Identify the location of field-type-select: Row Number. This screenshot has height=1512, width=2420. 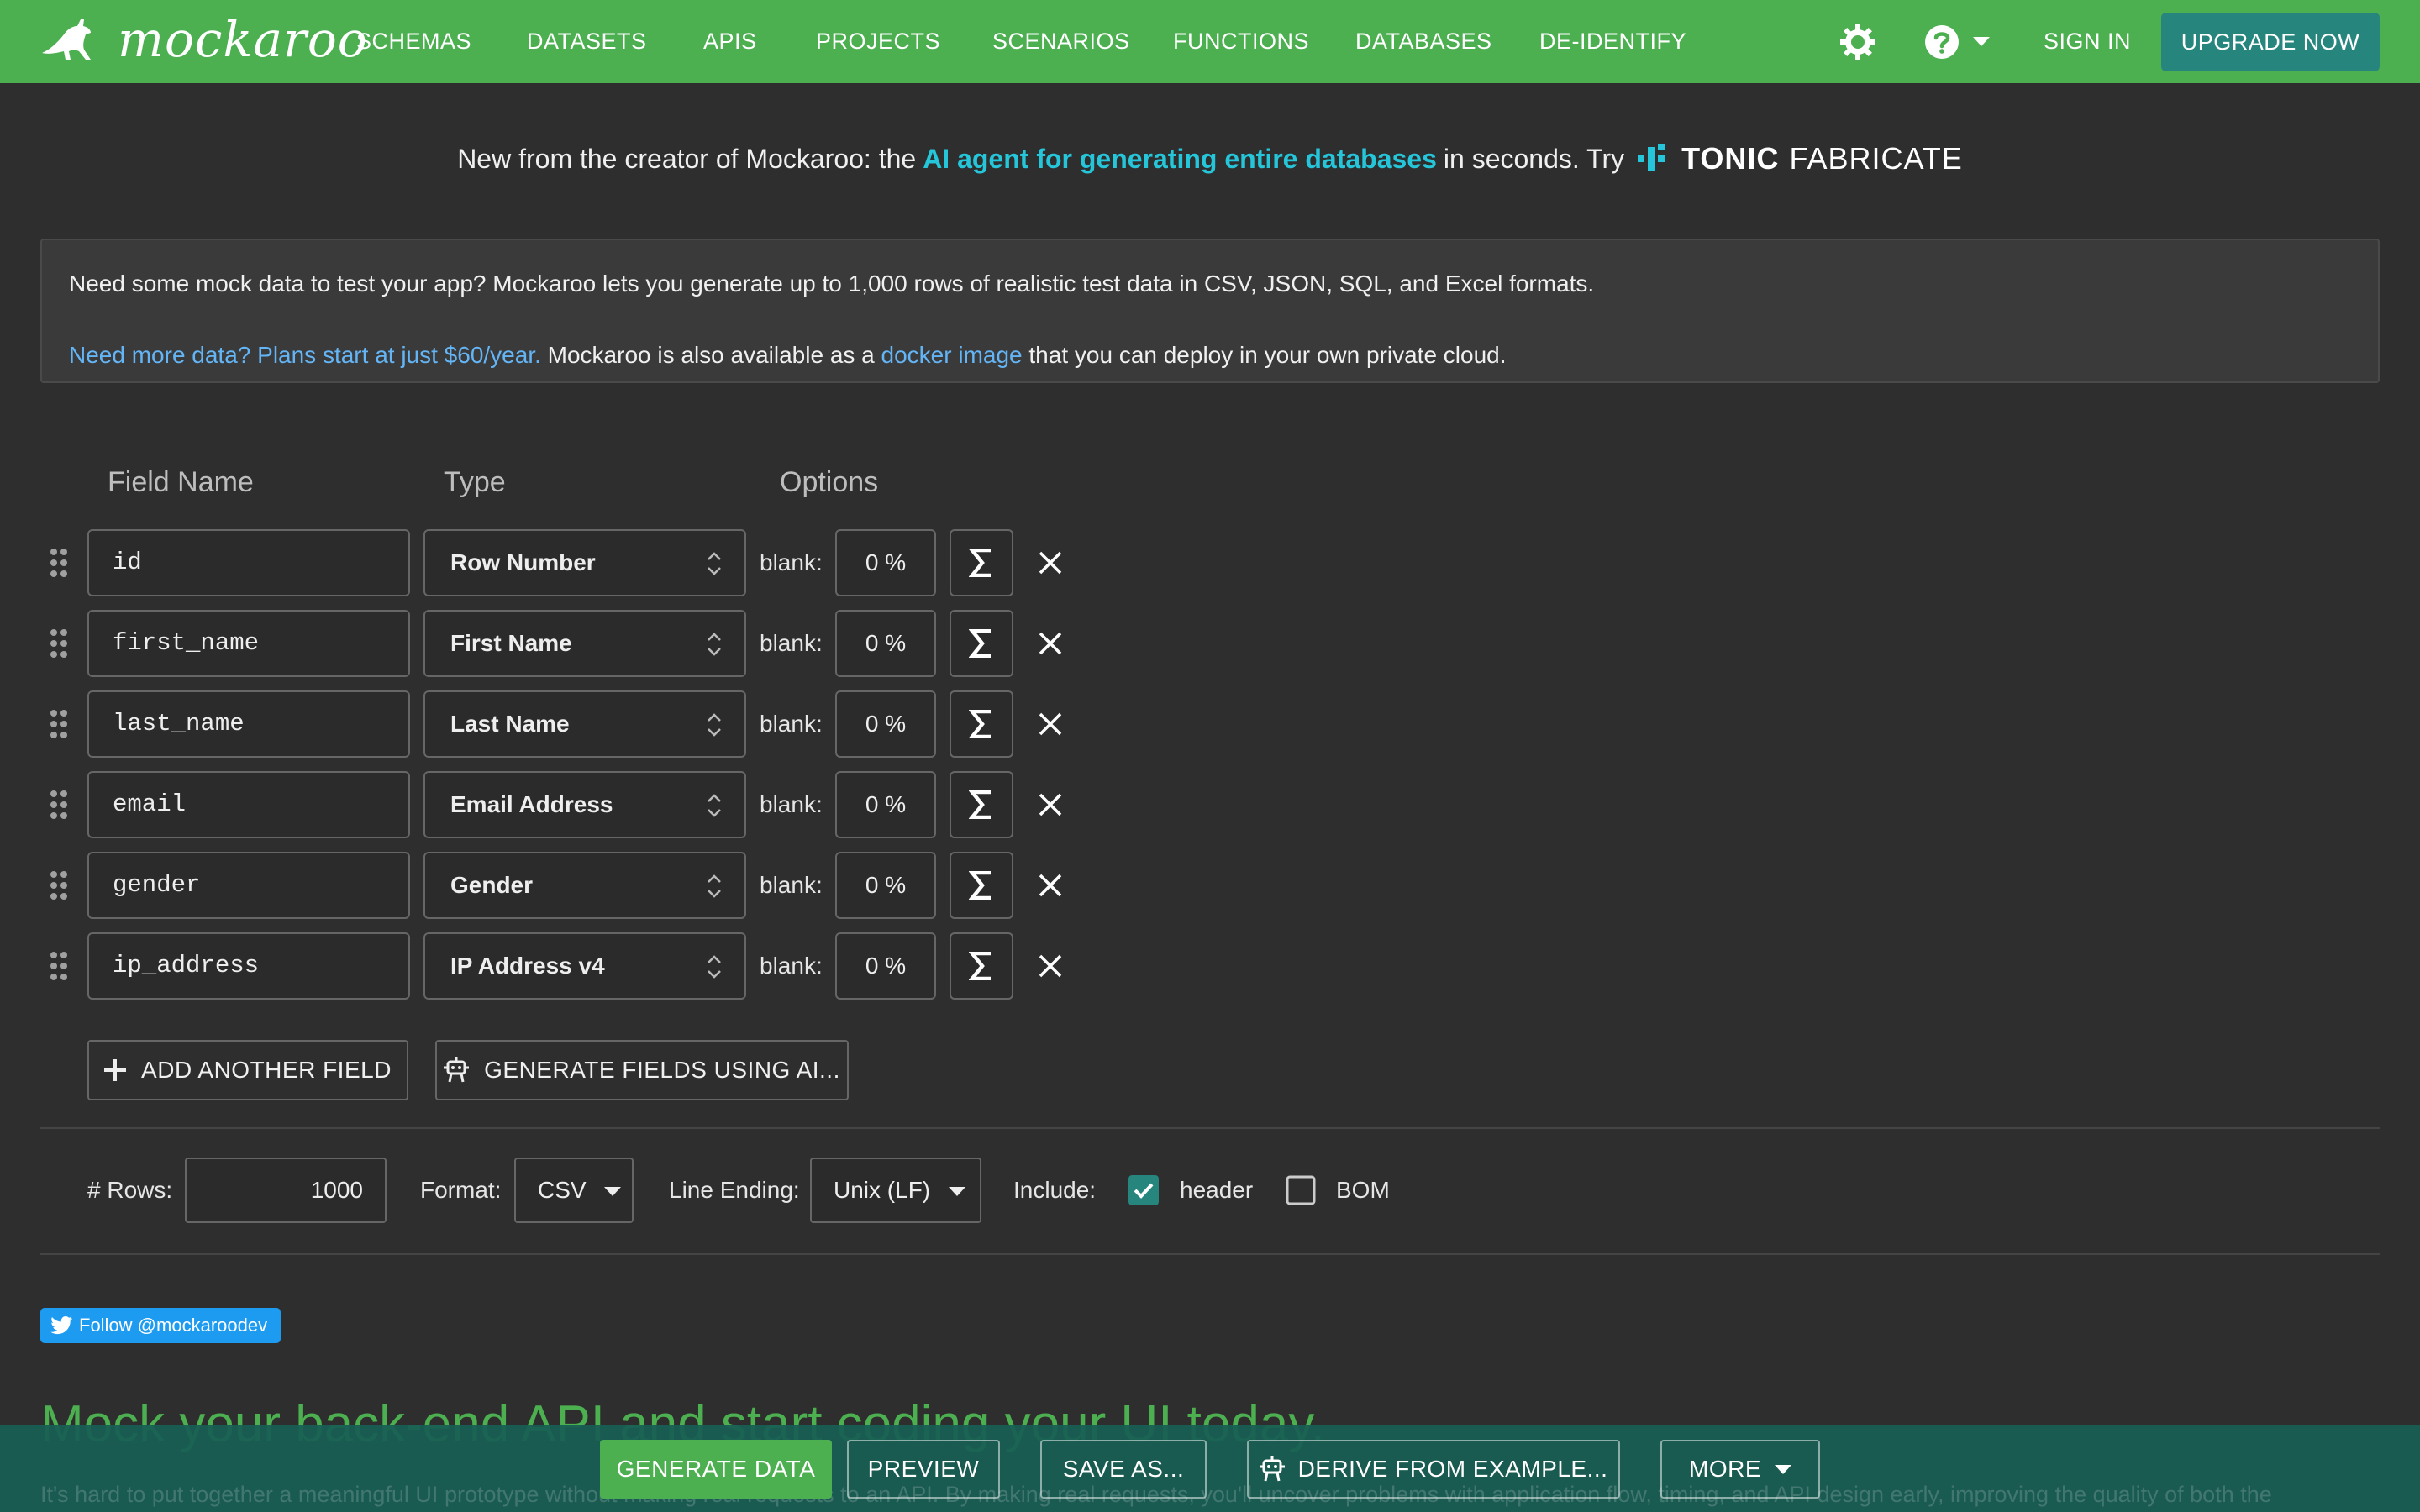
(585, 562).